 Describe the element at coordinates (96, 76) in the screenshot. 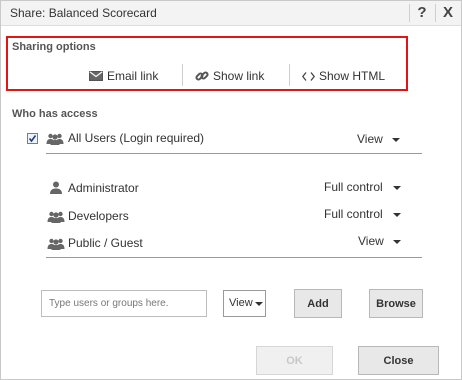

I see `envelope-icon` at that location.